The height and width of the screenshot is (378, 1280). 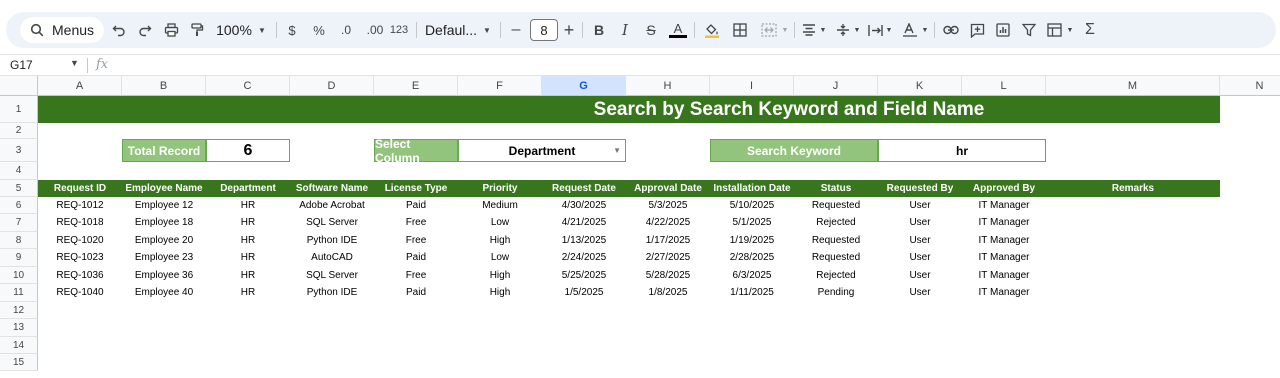 What do you see at coordinates (500, 86) in the screenshot?
I see `column-header-f: F` at bounding box center [500, 86].